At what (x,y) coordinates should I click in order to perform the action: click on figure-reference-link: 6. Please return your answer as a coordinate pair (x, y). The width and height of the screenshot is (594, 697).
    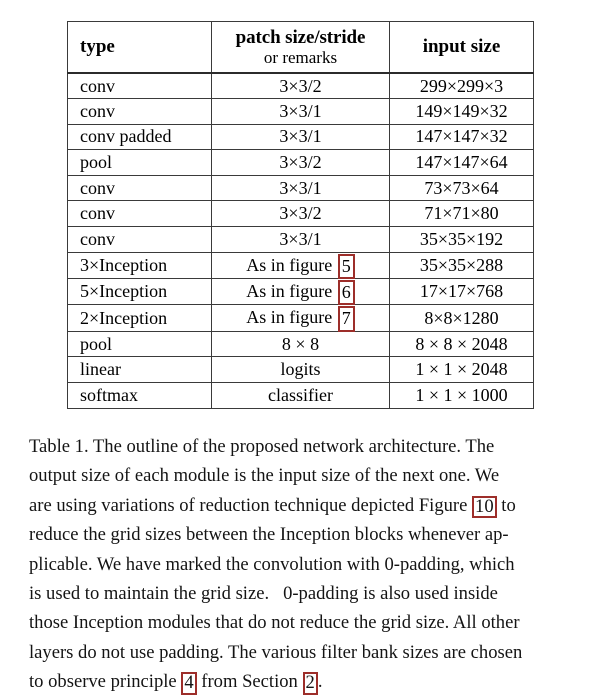
    Looking at the image, I should click on (346, 293).